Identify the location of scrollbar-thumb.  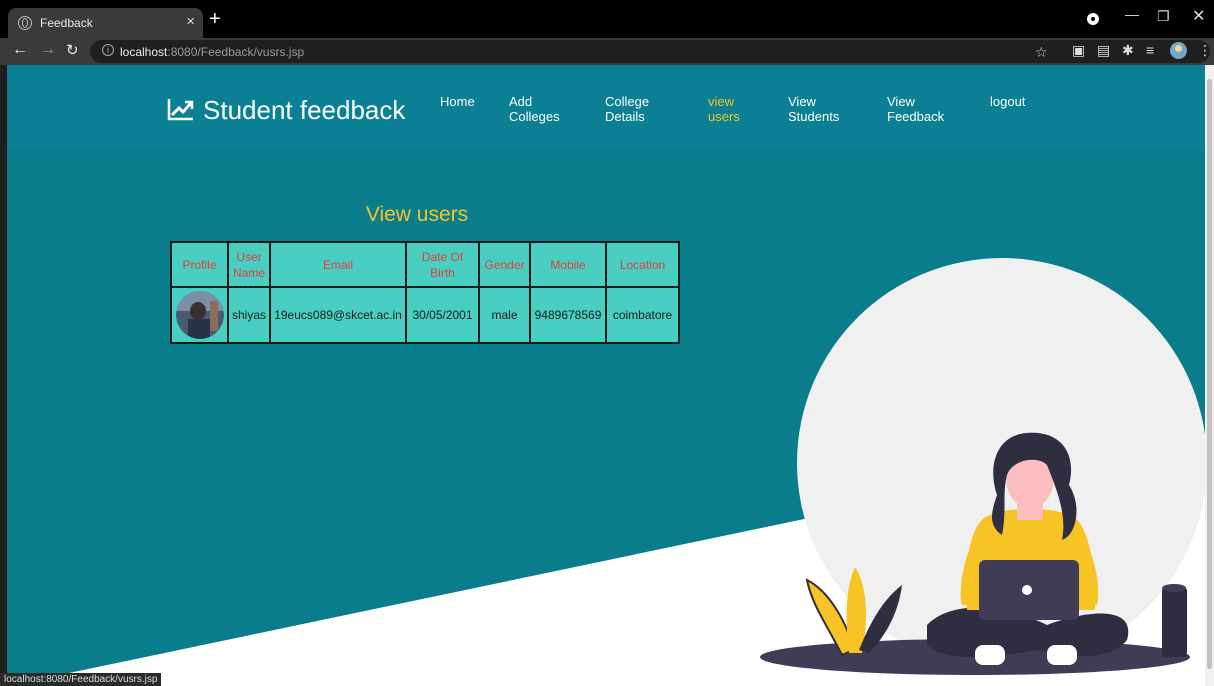
(1209, 374).